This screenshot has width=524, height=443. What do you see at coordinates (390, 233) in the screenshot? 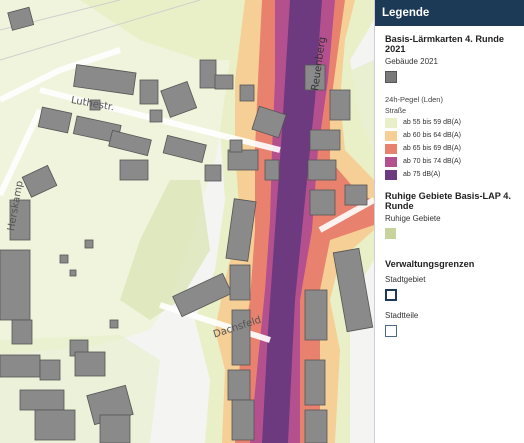
I see `quiet-areas-swatch` at bounding box center [390, 233].